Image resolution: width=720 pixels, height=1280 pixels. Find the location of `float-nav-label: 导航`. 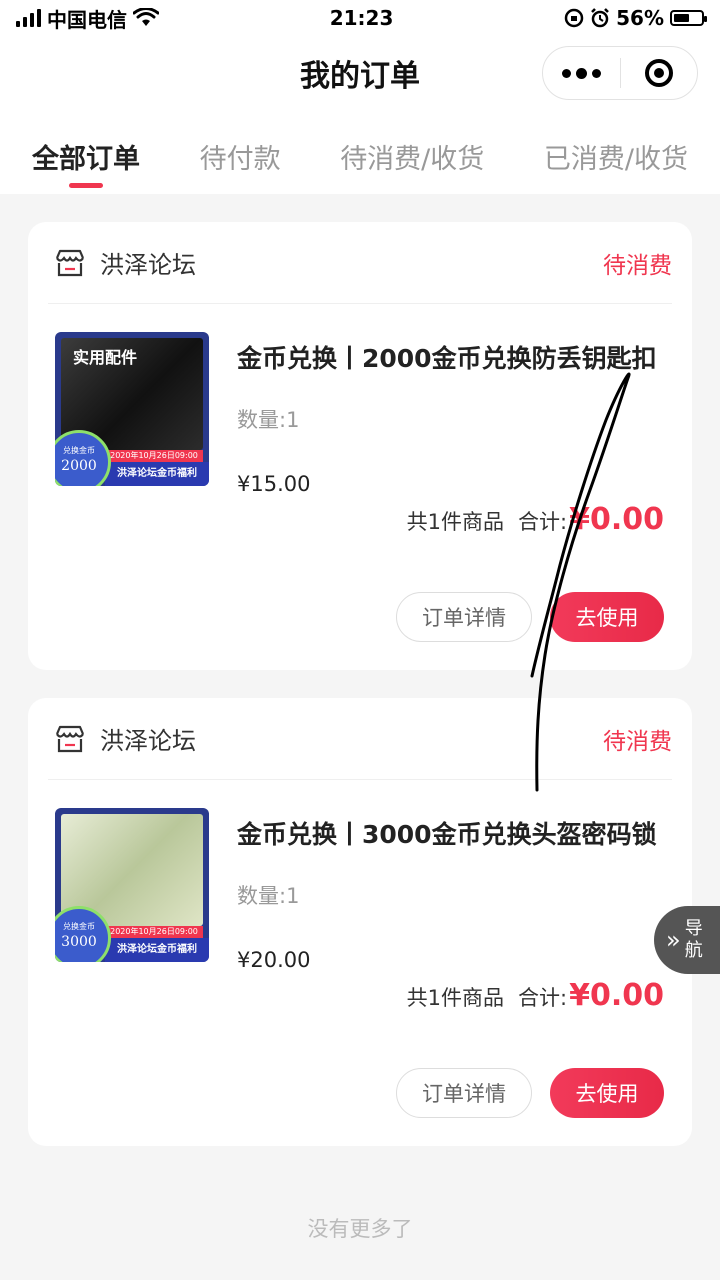

float-nav-label: 导航 is located at coordinates (693, 939).